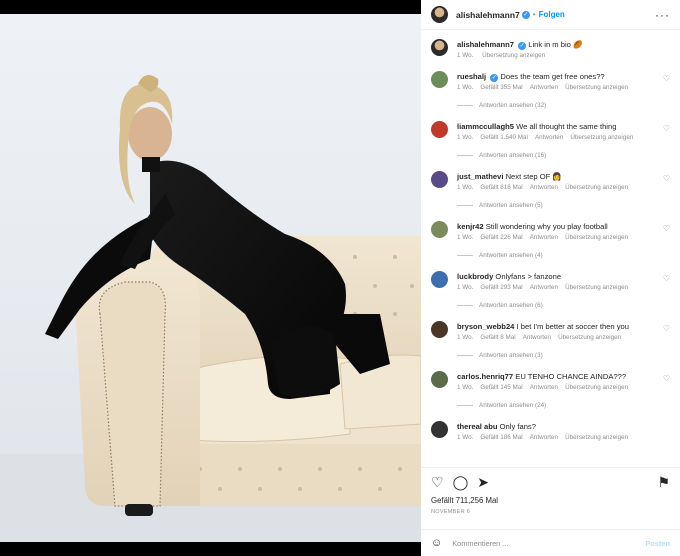 The image size is (680, 556). I want to click on comment-likes: Gefällt 226 Mal, so click(501, 237).